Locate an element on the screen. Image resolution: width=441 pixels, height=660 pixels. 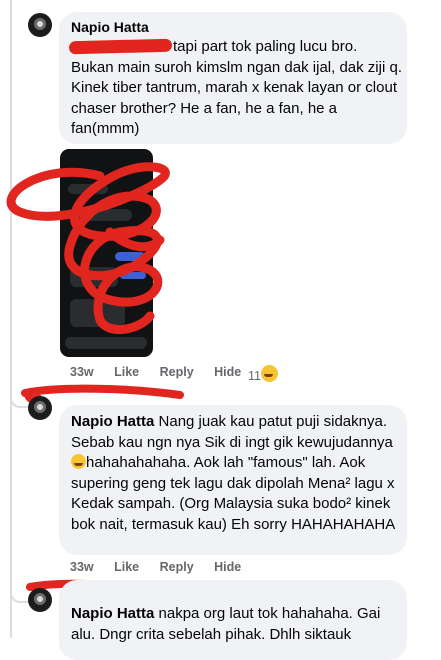
laughing-face-icon is located at coordinates (269, 373).